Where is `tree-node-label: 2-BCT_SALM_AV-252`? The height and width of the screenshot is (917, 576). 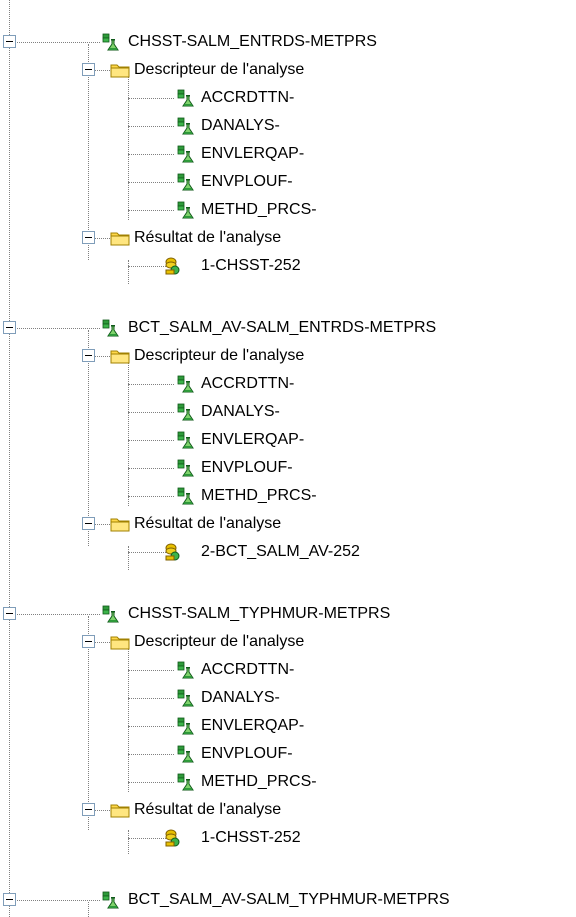
tree-node-label: 2-BCT_SALM_AV-252 is located at coordinates (280, 551).